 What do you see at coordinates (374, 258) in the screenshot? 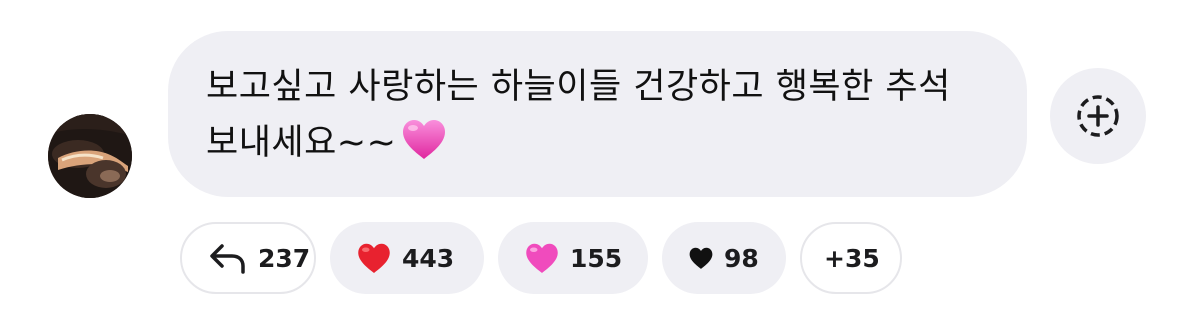
I see `red-heart-icon` at bounding box center [374, 258].